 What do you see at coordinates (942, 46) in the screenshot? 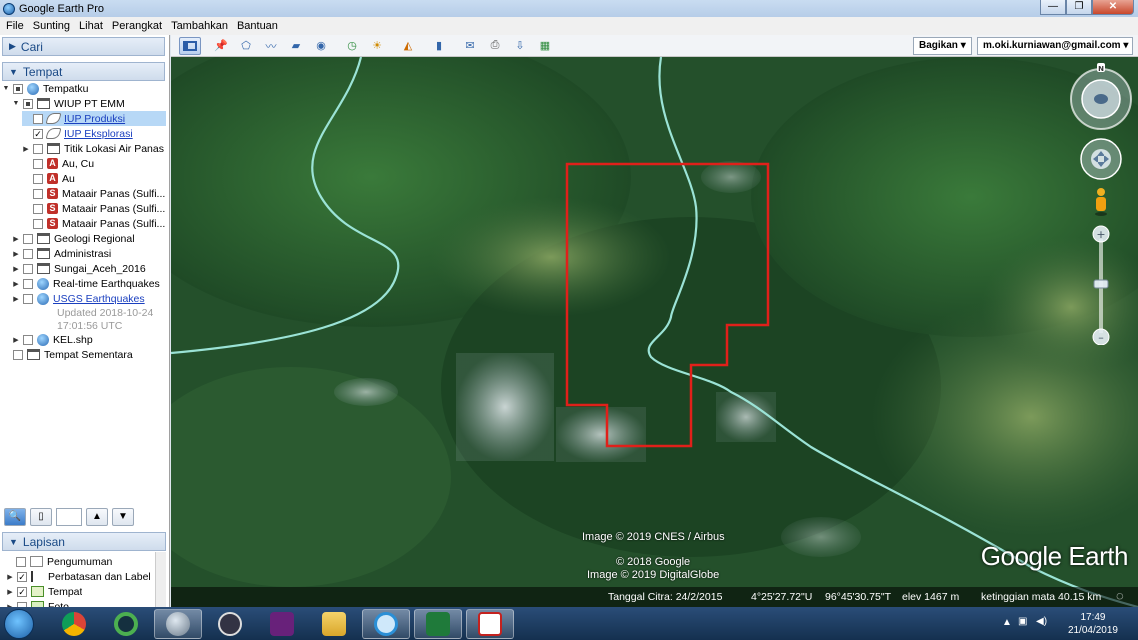
I see `share-button: Bagikan ▾` at bounding box center [942, 46].